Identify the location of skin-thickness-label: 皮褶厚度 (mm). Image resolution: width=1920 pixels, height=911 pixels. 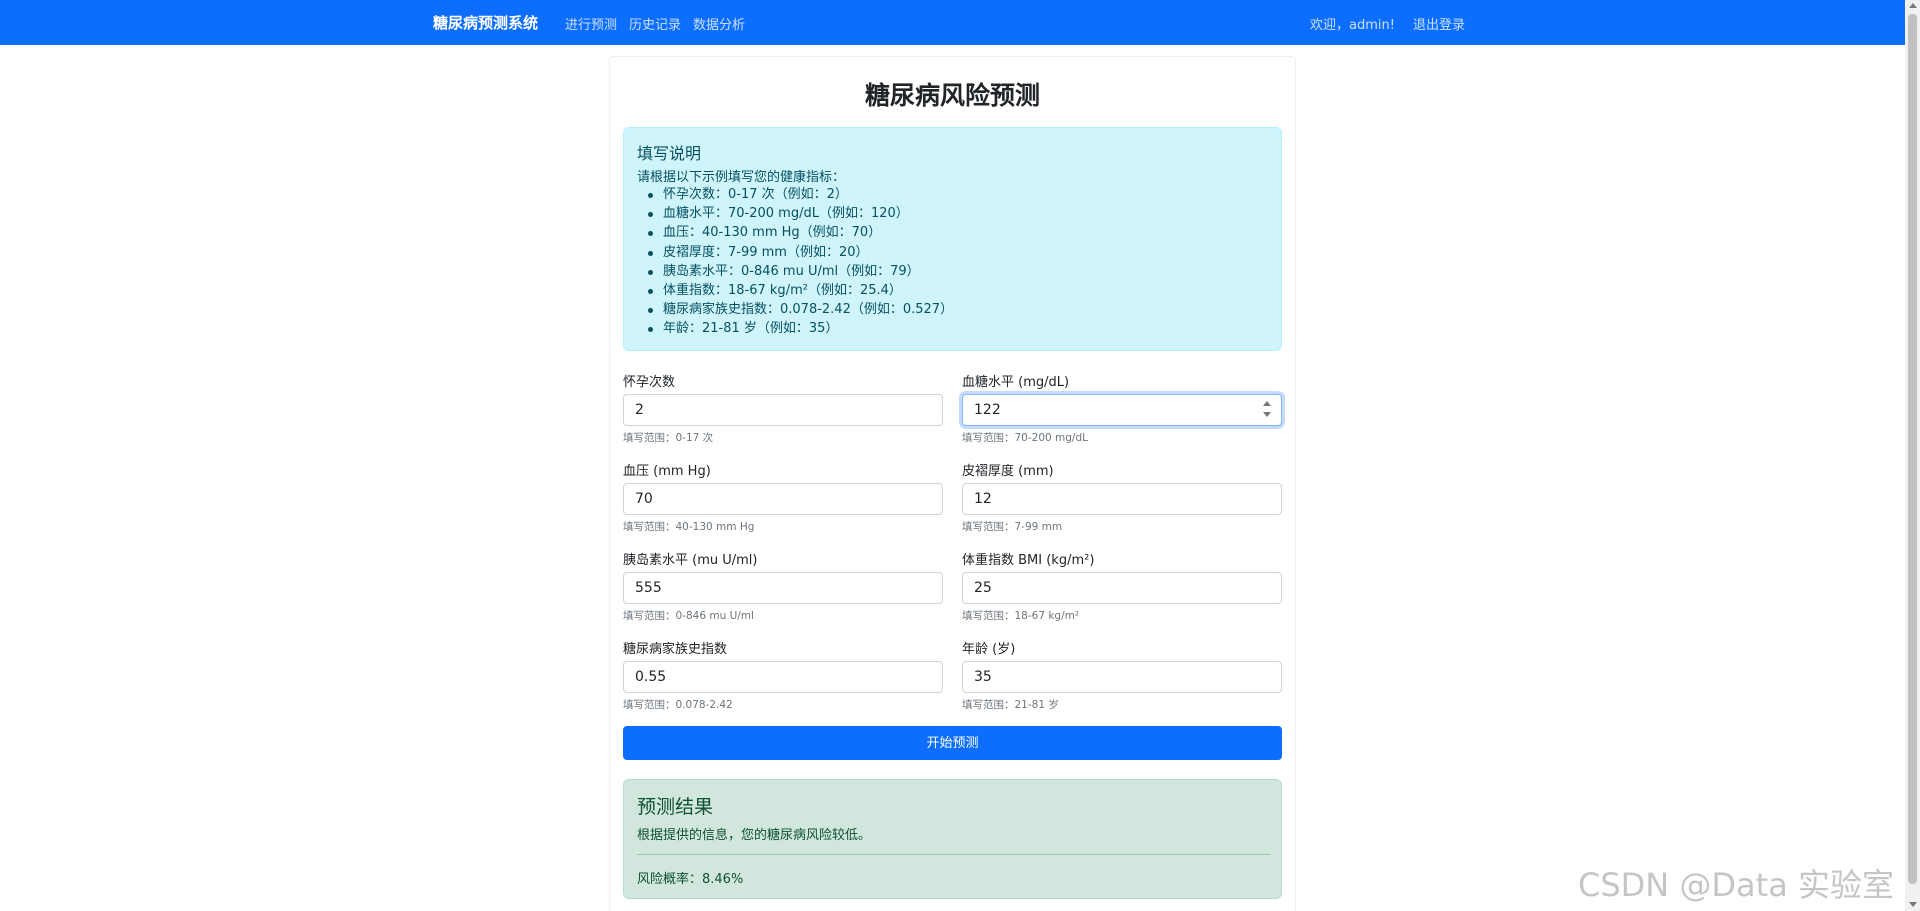
(1008, 471).